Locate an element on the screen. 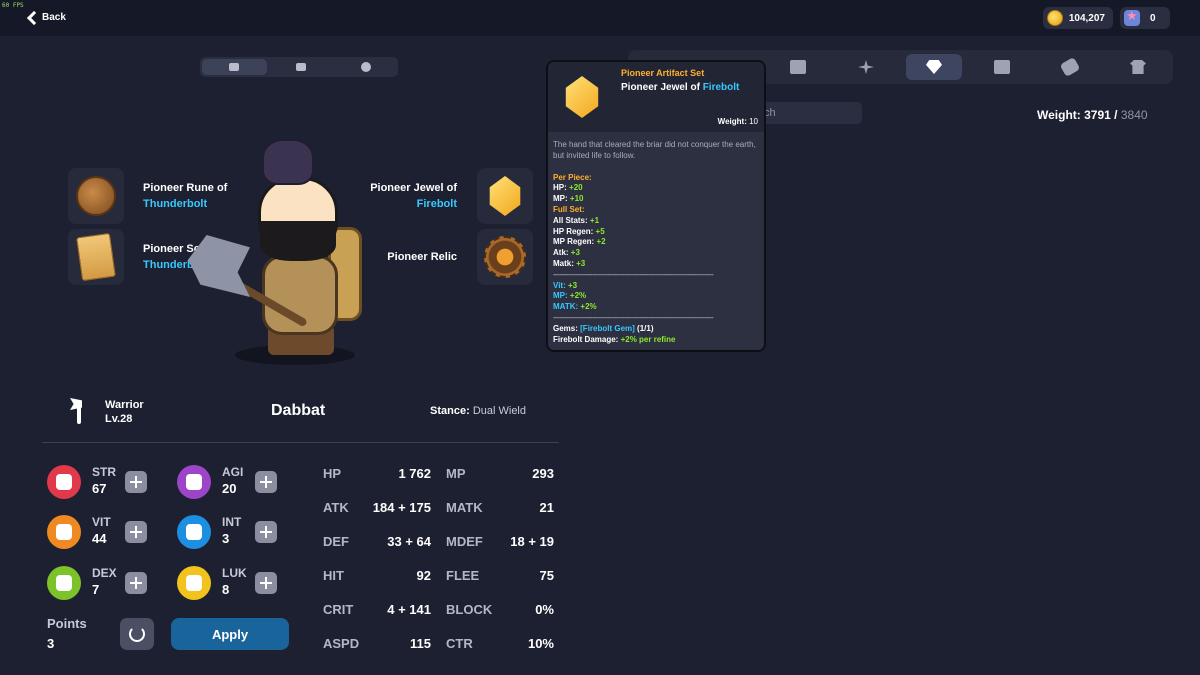  tab-costume is located at coordinates (301, 67).